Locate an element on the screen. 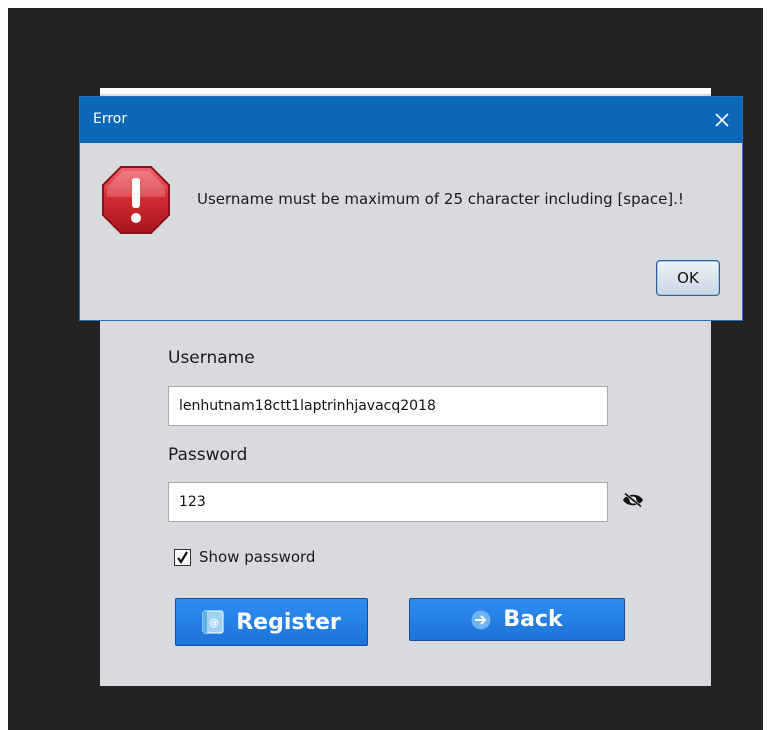 The width and height of the screenshot is (770, 730). back-button-label: Back is located at coordinates (533, 619).